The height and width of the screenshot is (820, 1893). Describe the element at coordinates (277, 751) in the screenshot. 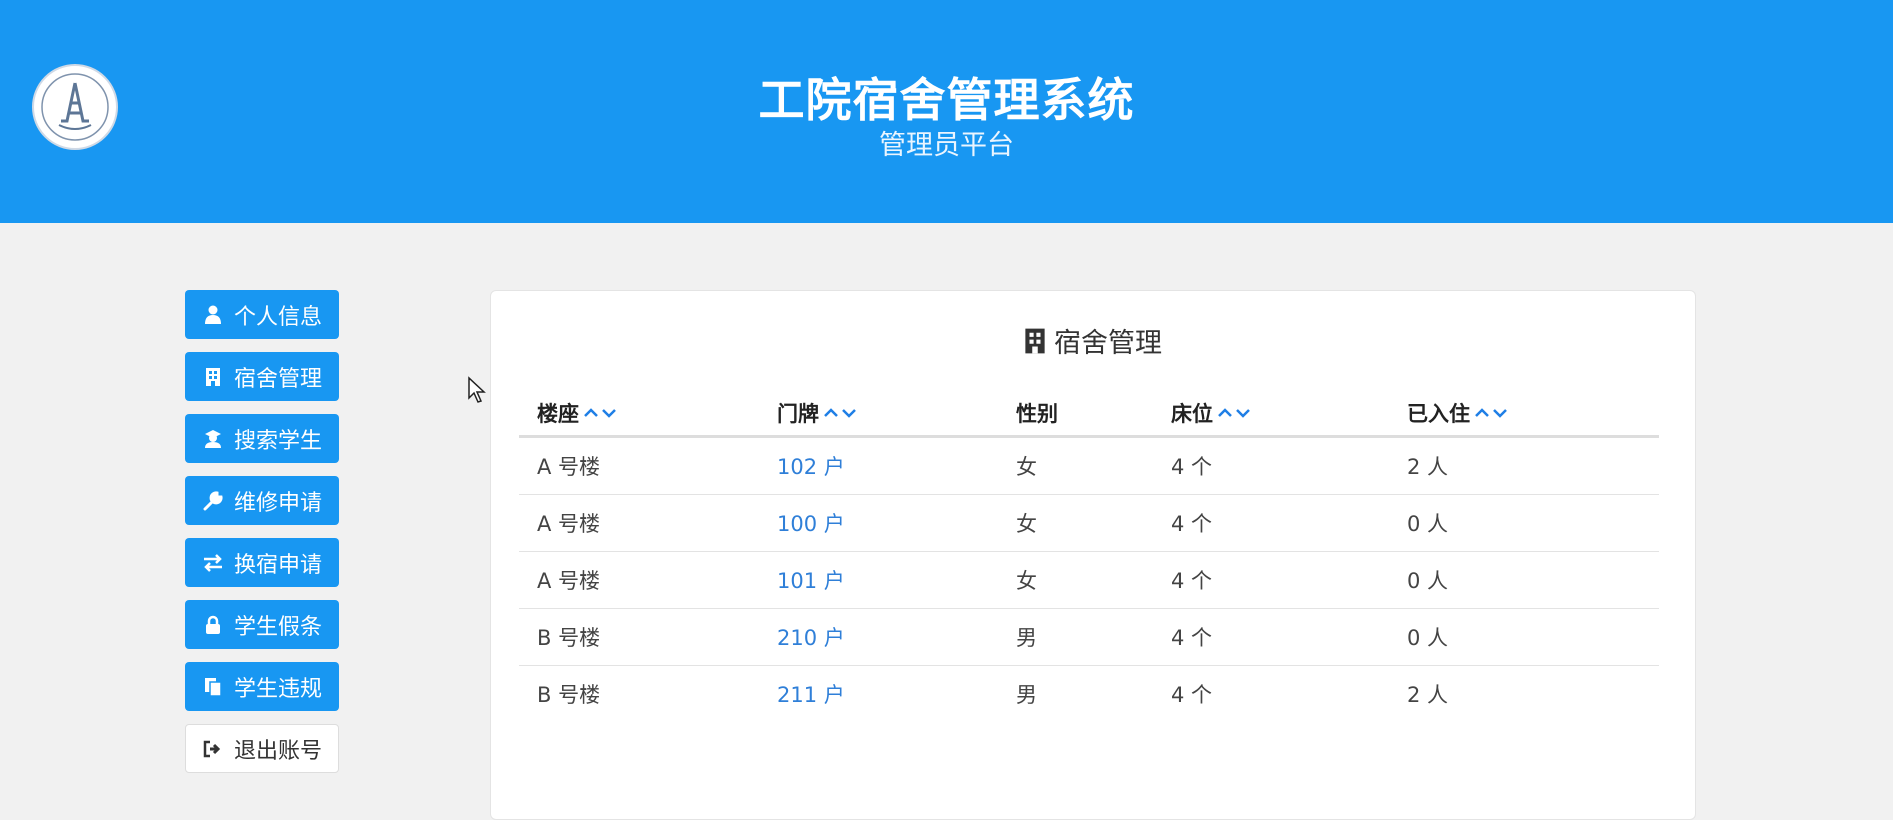

I see `logout-label: 退出账号` at that location.